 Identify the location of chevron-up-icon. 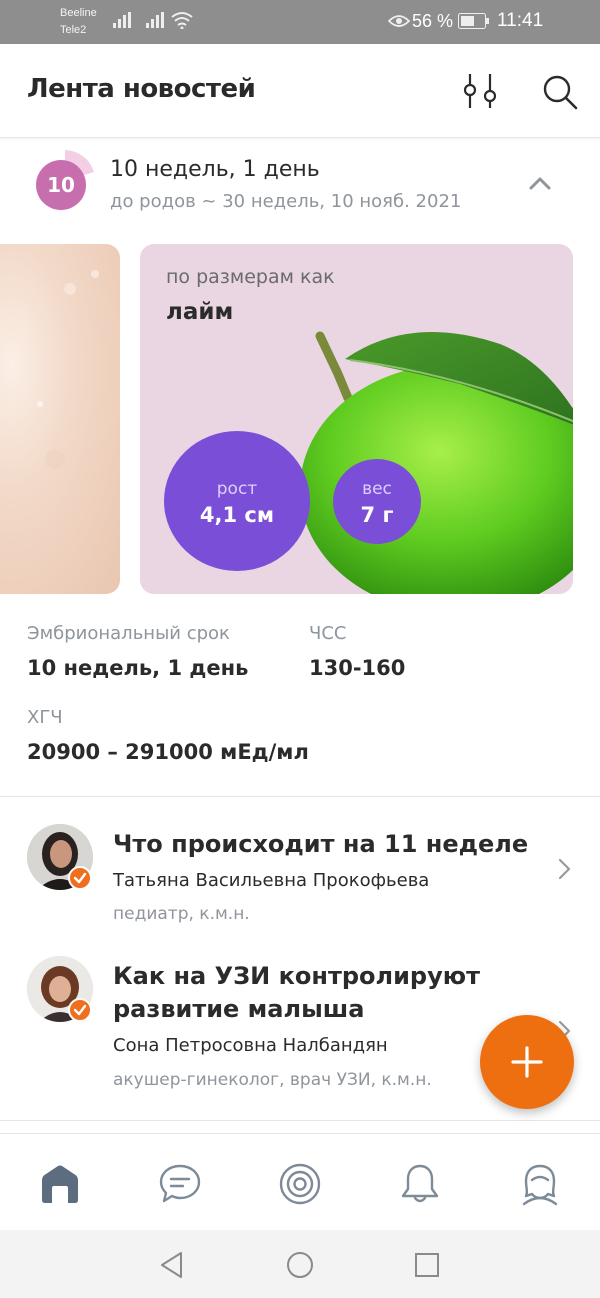
(540, 183).